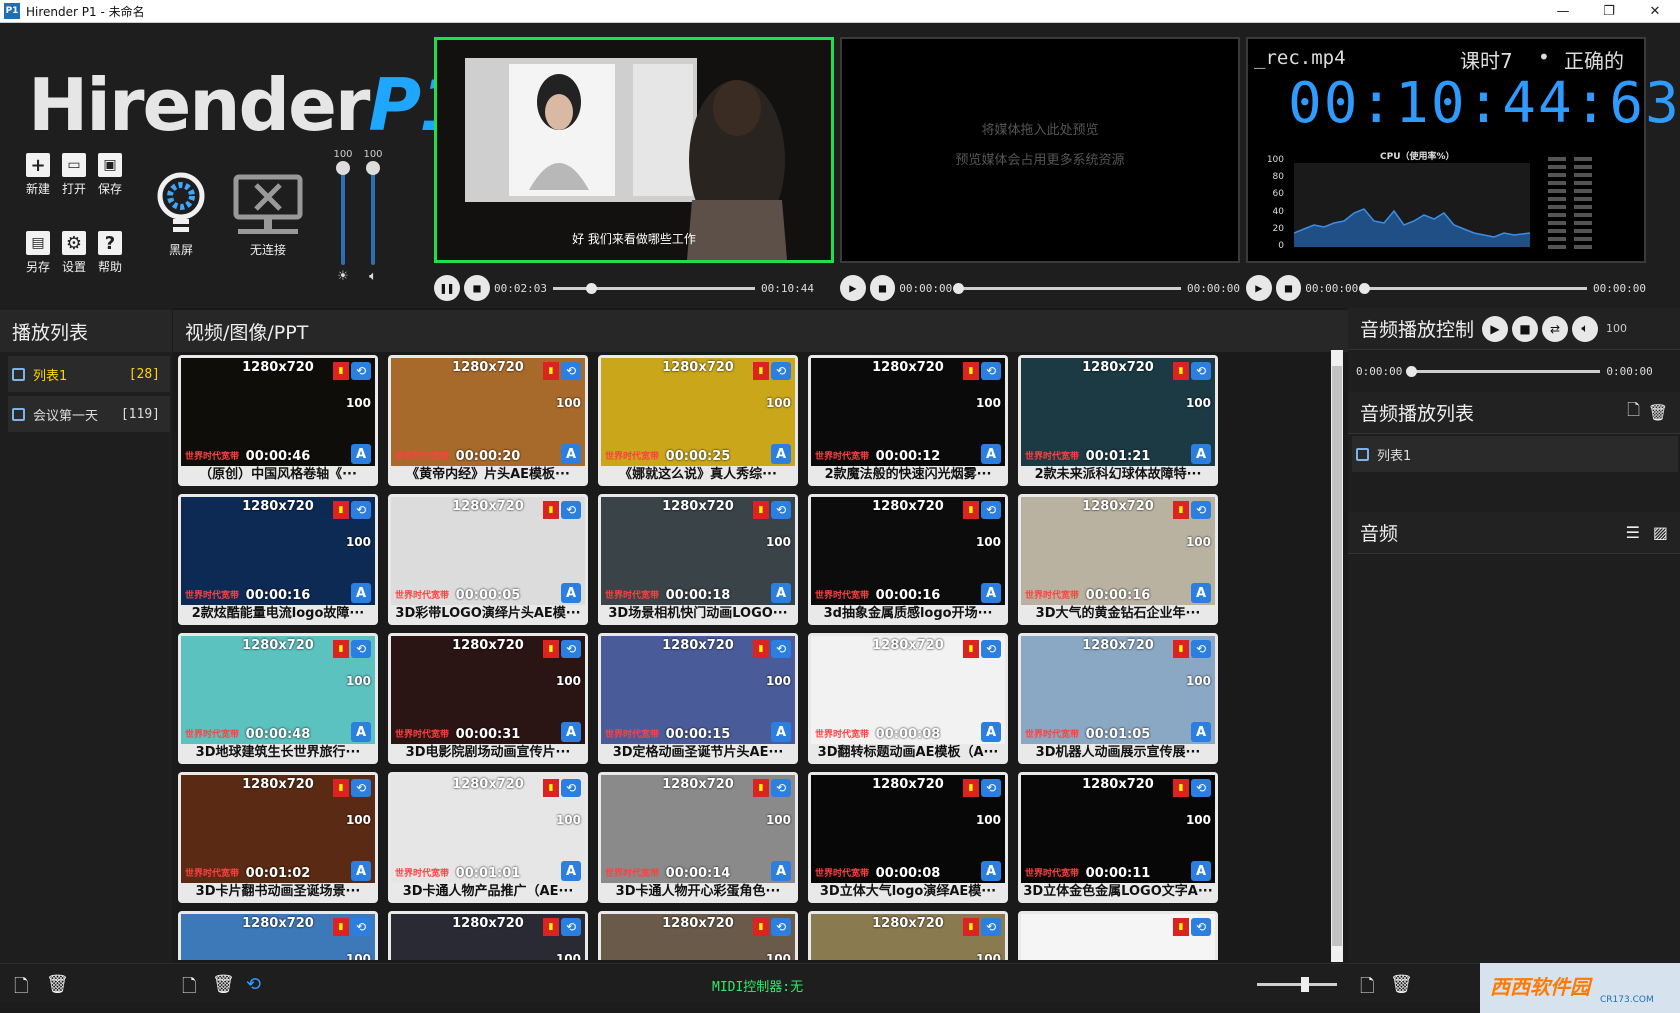 This screenshot has height=1013, width=1680. Describe the element at coordinates (372, 225) in the screenshot. I see `volume-slider: 100 🔈︎` at that location.